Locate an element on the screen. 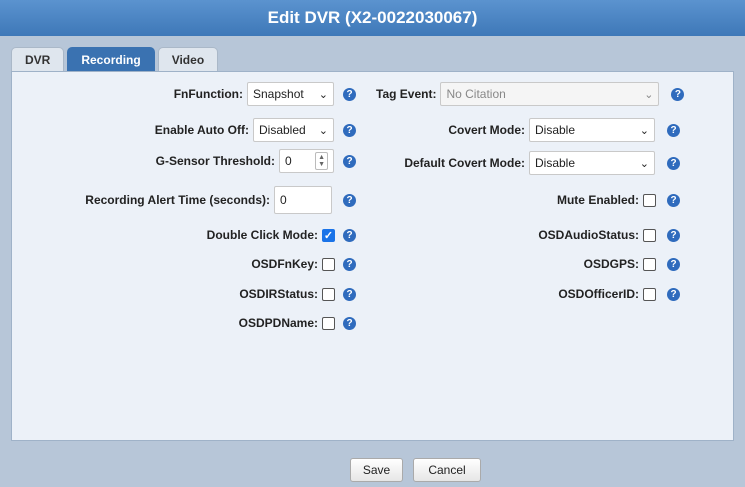 This screenshot has height=487, width=745. osdirstatus-row: OSDIRStatus: ? is located at coordinates (297, 294).